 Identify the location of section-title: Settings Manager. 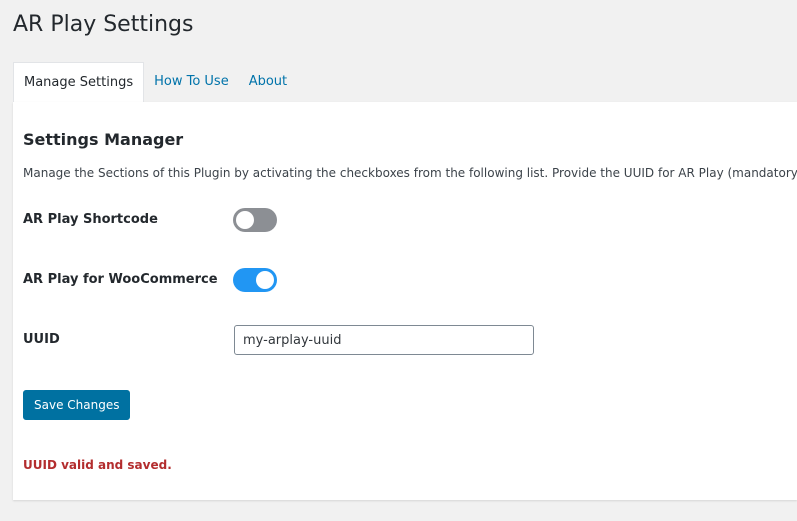
(103, 139).